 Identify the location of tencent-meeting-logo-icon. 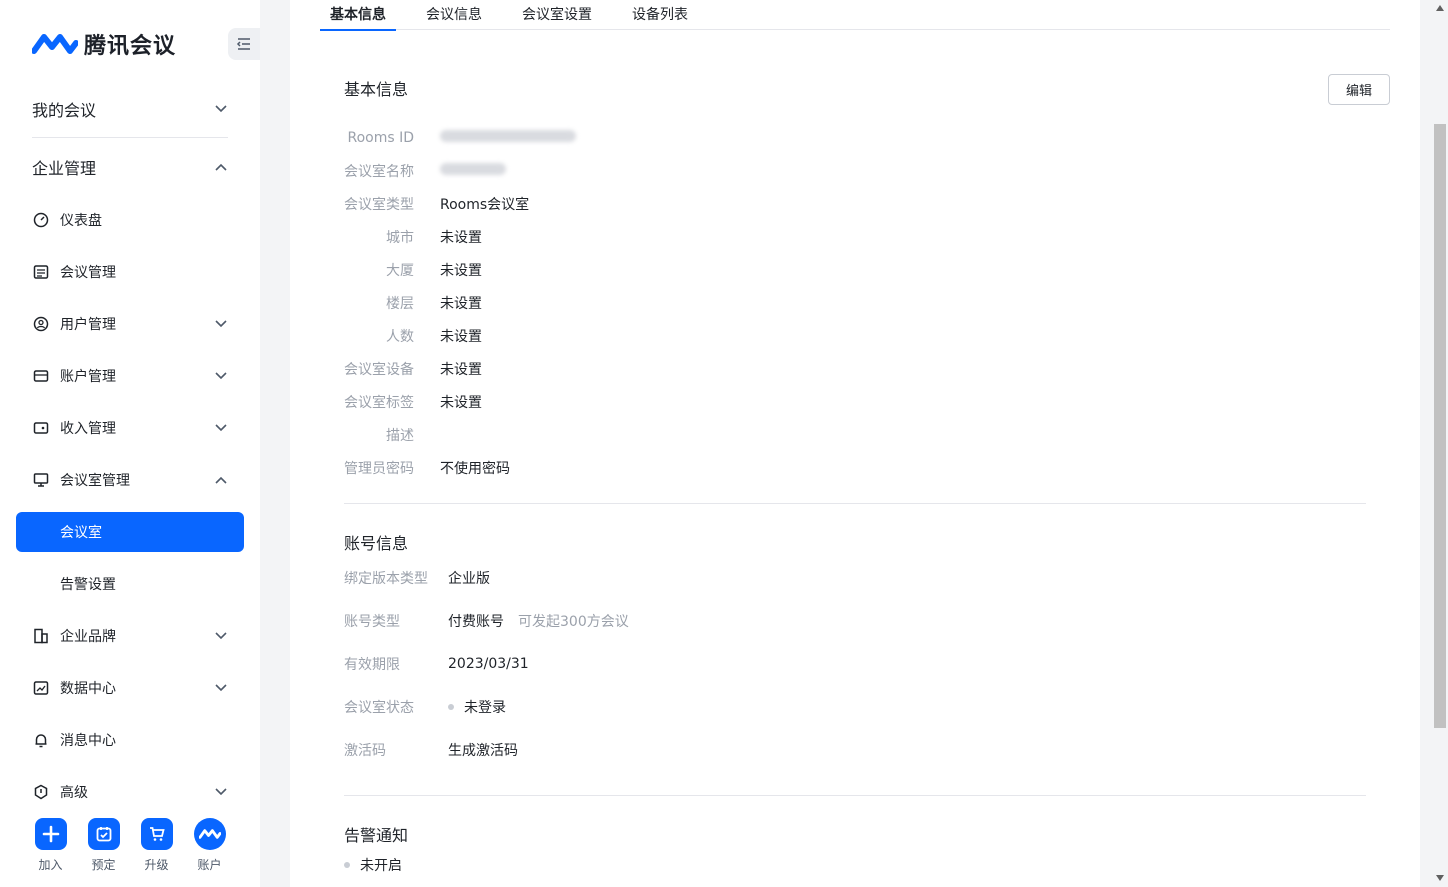
(55, 44).